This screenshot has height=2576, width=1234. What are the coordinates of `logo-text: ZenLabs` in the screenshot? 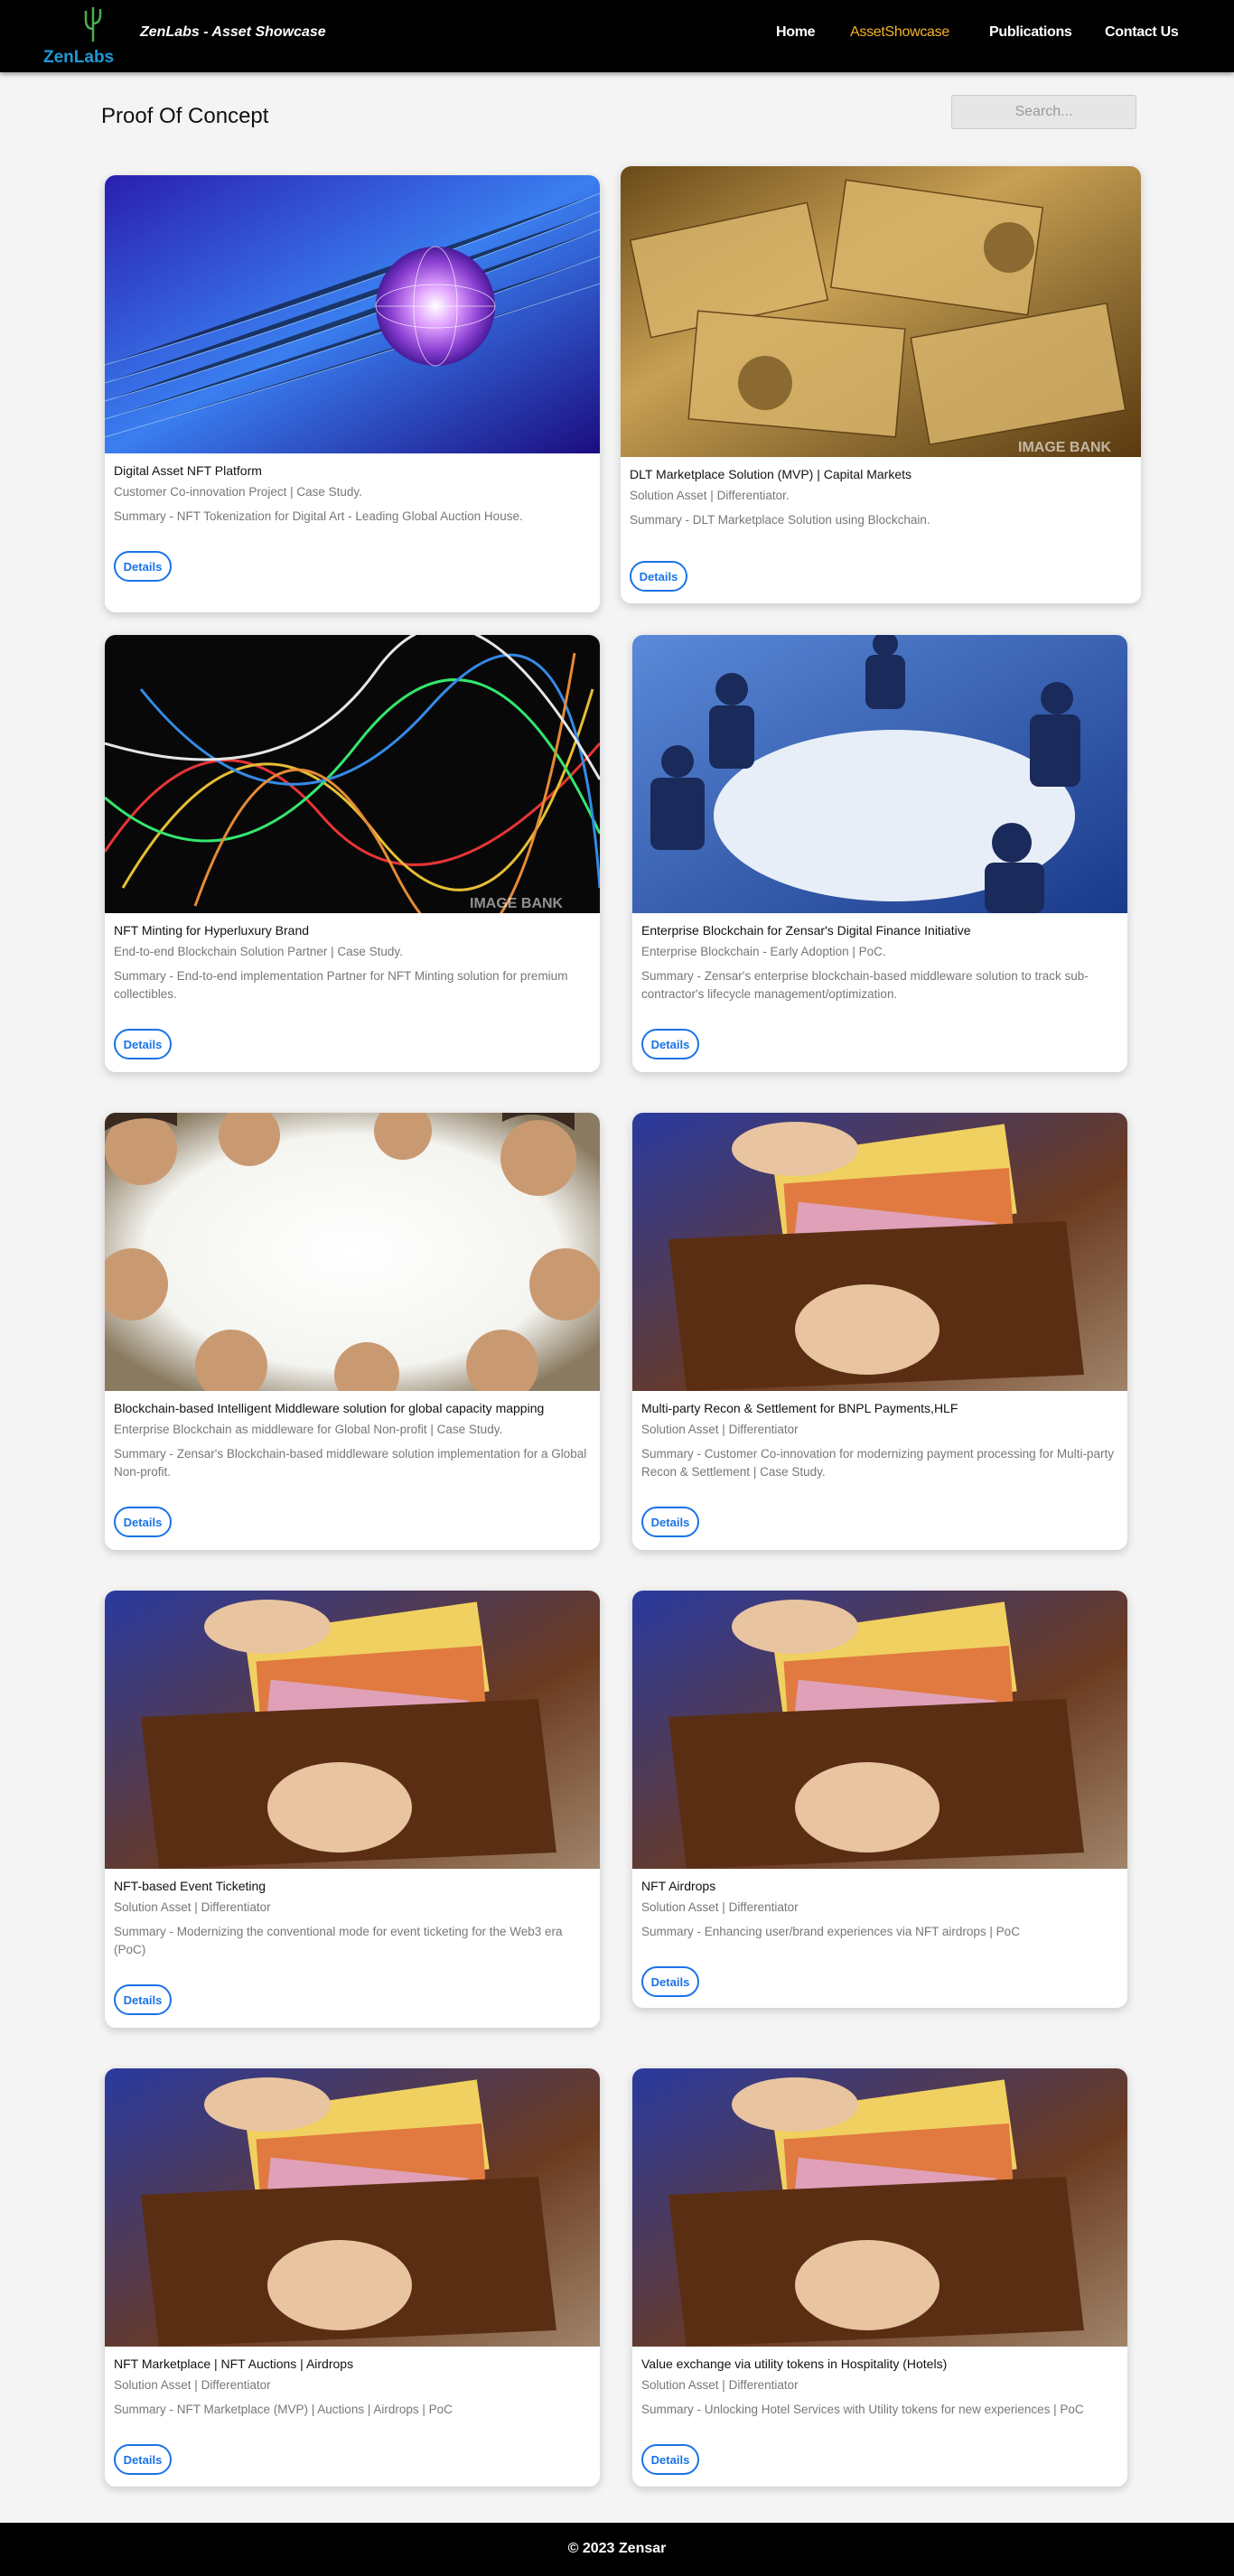 It's located at (79, 58).